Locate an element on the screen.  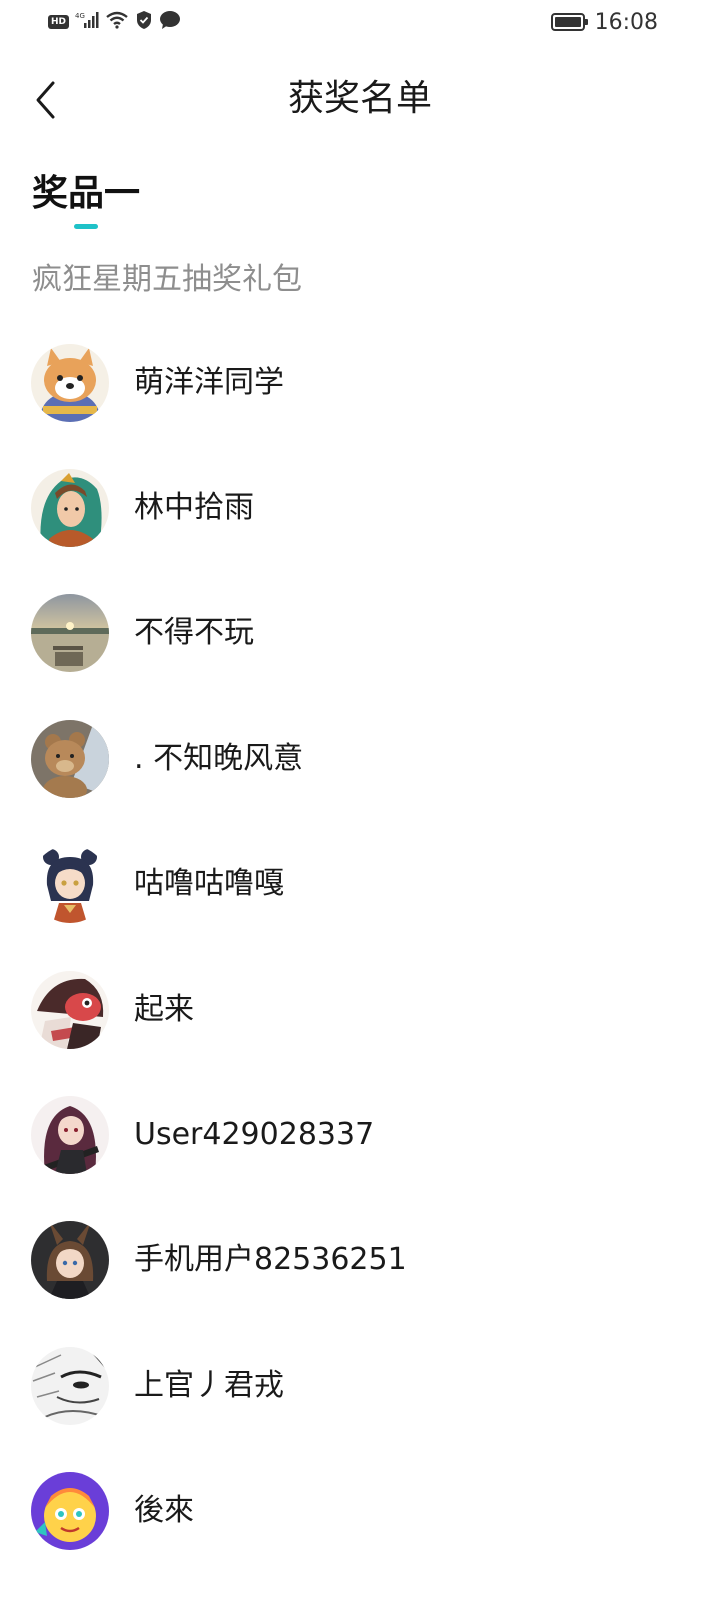
battery-icon is located at coordinates (569, 22).